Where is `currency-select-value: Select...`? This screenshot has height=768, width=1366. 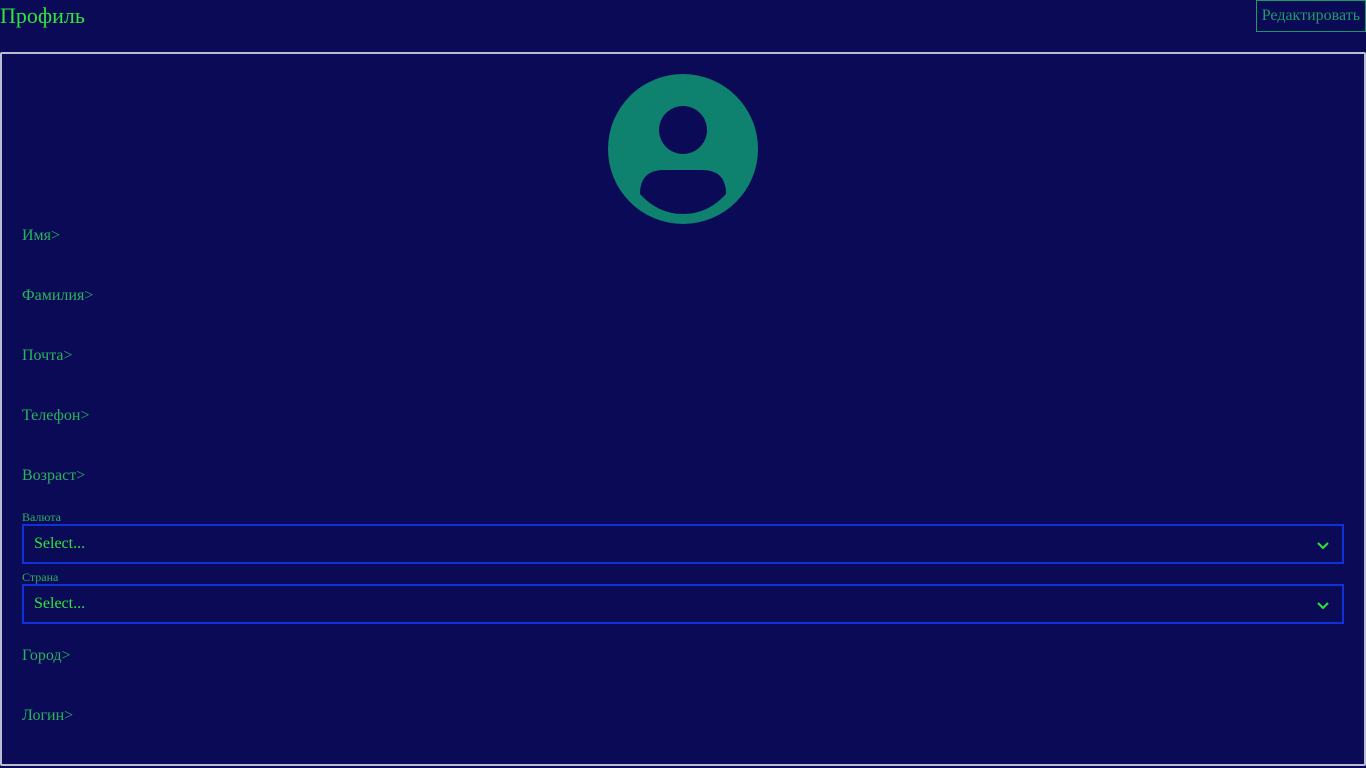
currency-select-value: Select... is located at coordinates (60, 543).